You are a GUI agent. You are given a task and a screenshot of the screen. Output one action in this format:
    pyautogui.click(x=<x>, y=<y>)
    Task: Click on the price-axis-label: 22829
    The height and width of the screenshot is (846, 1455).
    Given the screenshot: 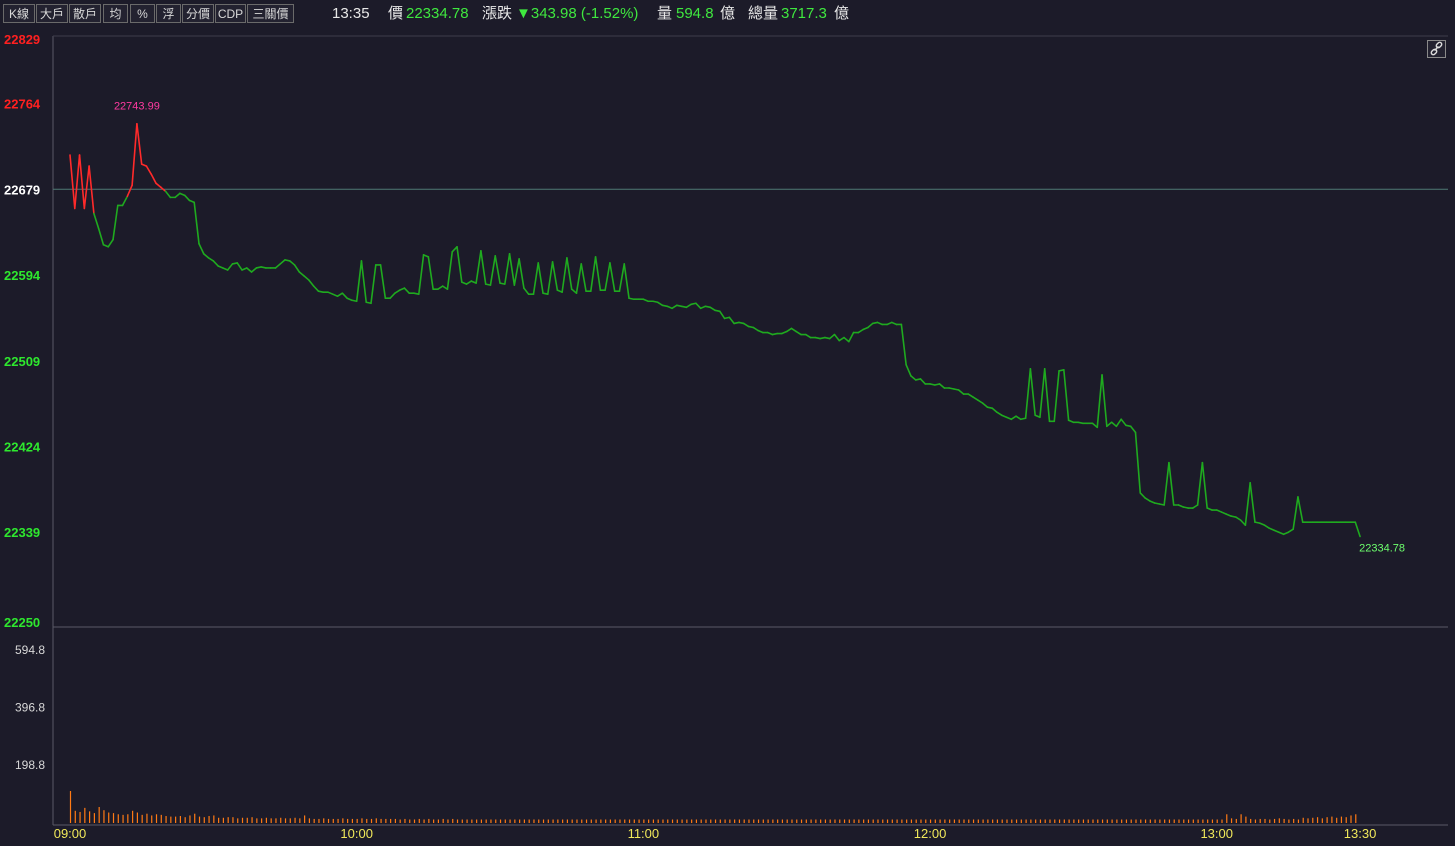 What is the action you would take?
    pyautogui.click(x=22, y=39)
    